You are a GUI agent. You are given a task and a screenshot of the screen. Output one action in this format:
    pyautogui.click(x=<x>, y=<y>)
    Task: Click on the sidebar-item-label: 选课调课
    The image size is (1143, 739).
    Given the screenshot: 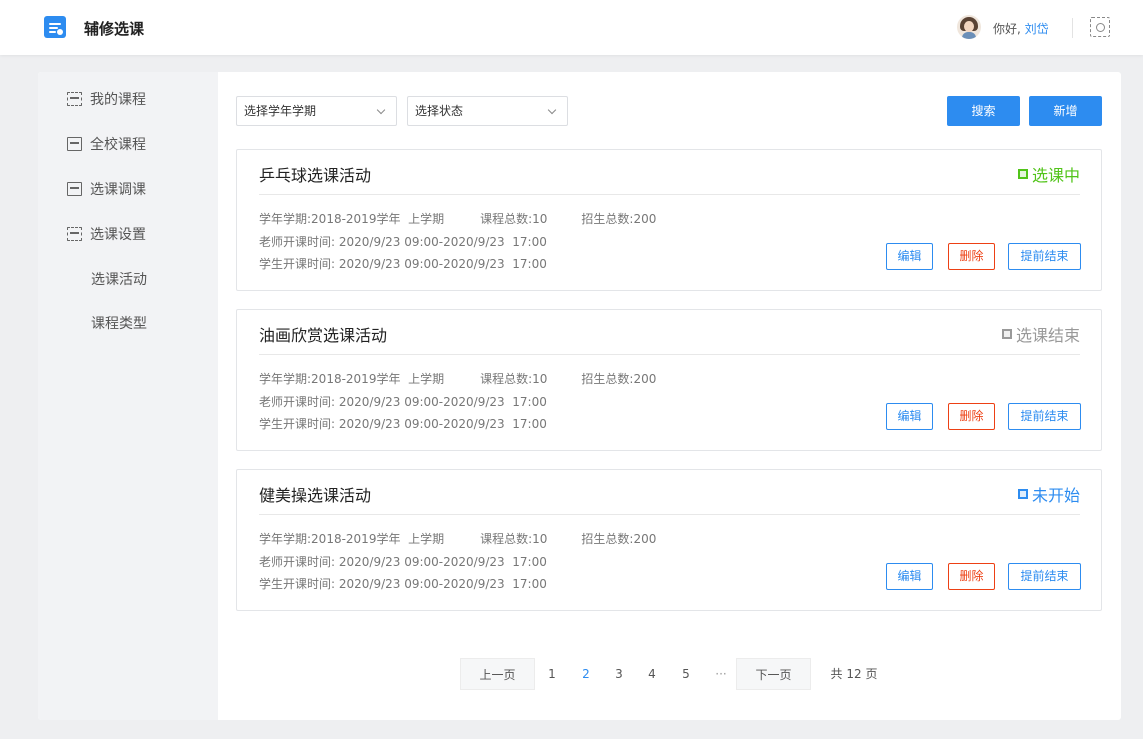 What is the action you would take?
    pyautogui.click(x=118, y=190)
    